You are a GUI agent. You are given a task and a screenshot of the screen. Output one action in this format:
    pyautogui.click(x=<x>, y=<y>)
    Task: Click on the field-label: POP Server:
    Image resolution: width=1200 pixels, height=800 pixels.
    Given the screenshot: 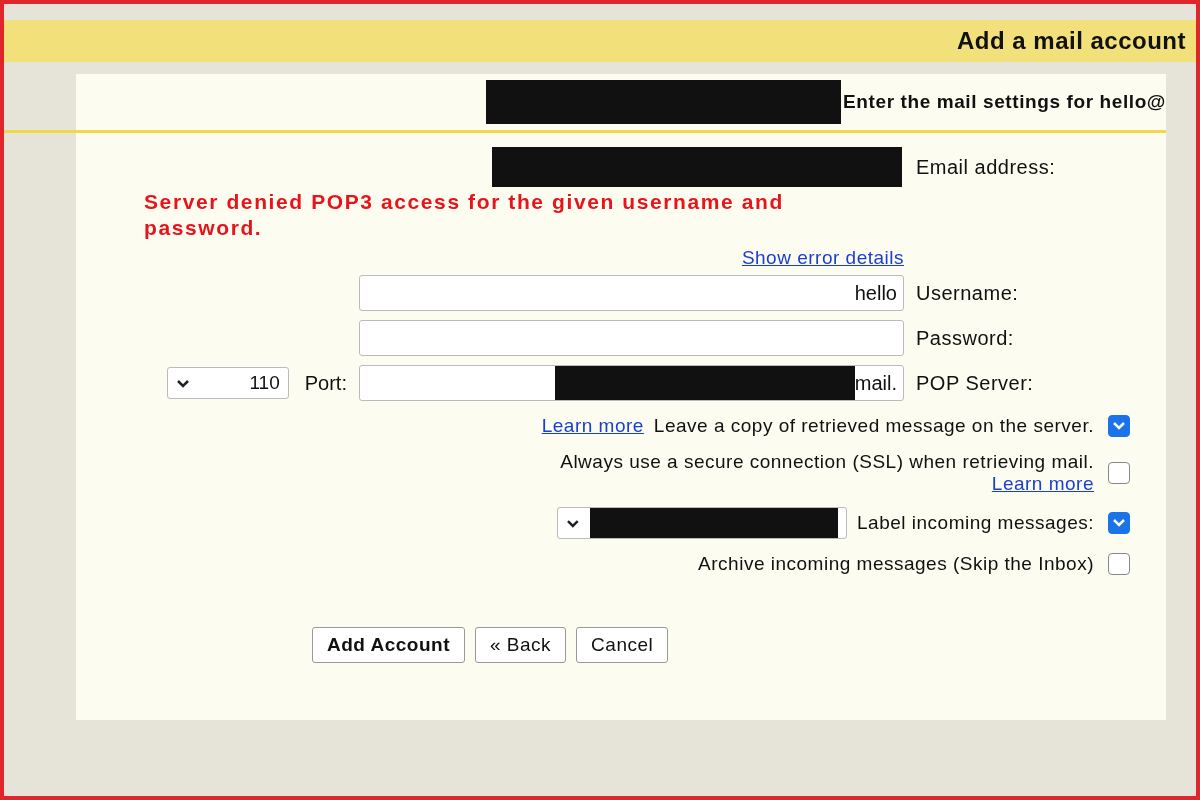 What is the action you would take?
    pyautogui.click(x=975, y=383)
    